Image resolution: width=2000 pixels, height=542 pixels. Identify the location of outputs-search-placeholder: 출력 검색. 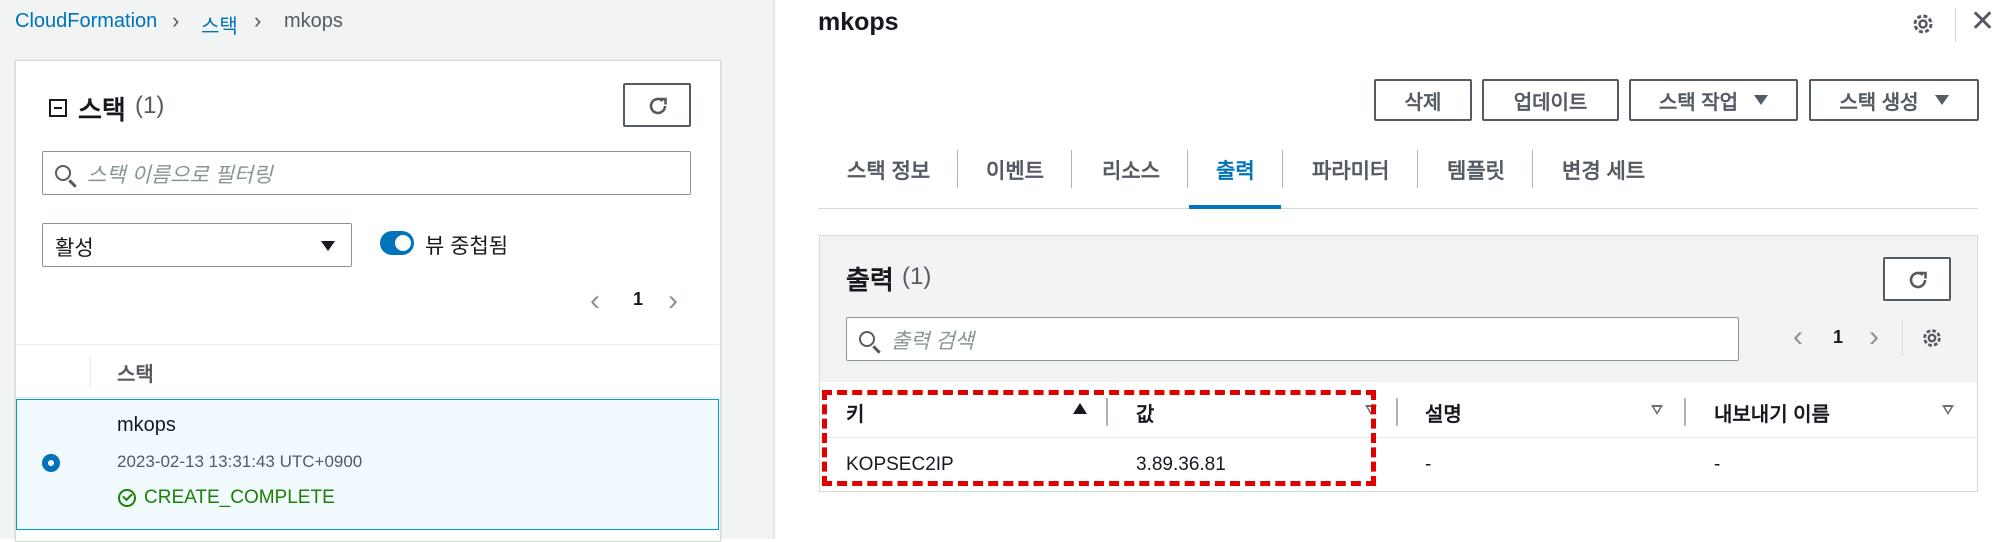
(933, 341).